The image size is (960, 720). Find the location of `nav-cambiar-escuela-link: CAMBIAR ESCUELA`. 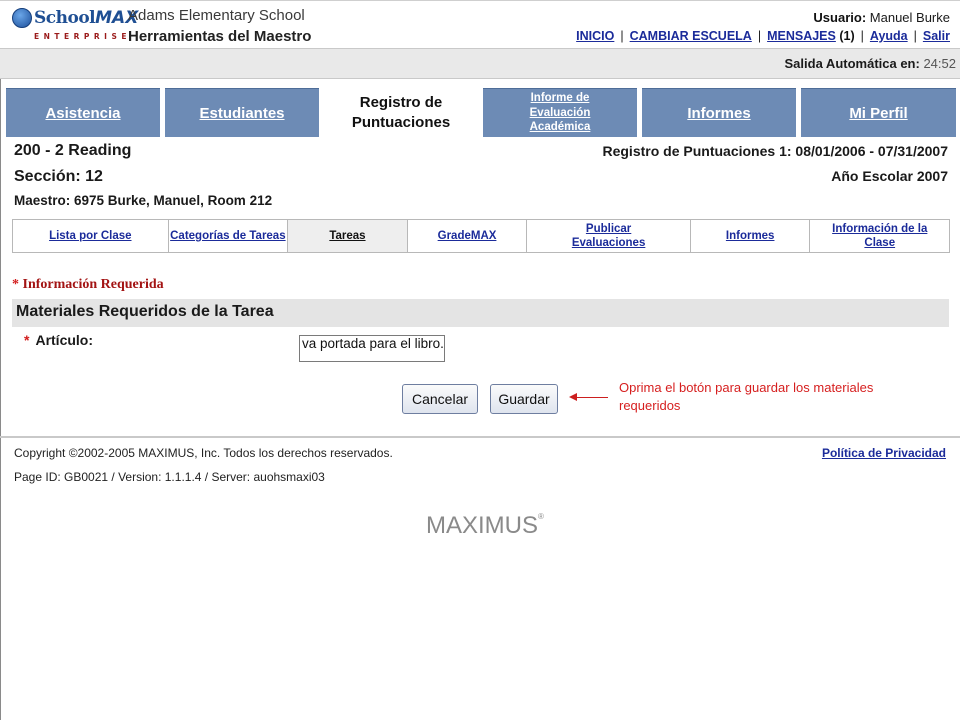

nav-cambiar-escuela-link: CAMBIAR ESCUELA is located at coordinates (691, 36).